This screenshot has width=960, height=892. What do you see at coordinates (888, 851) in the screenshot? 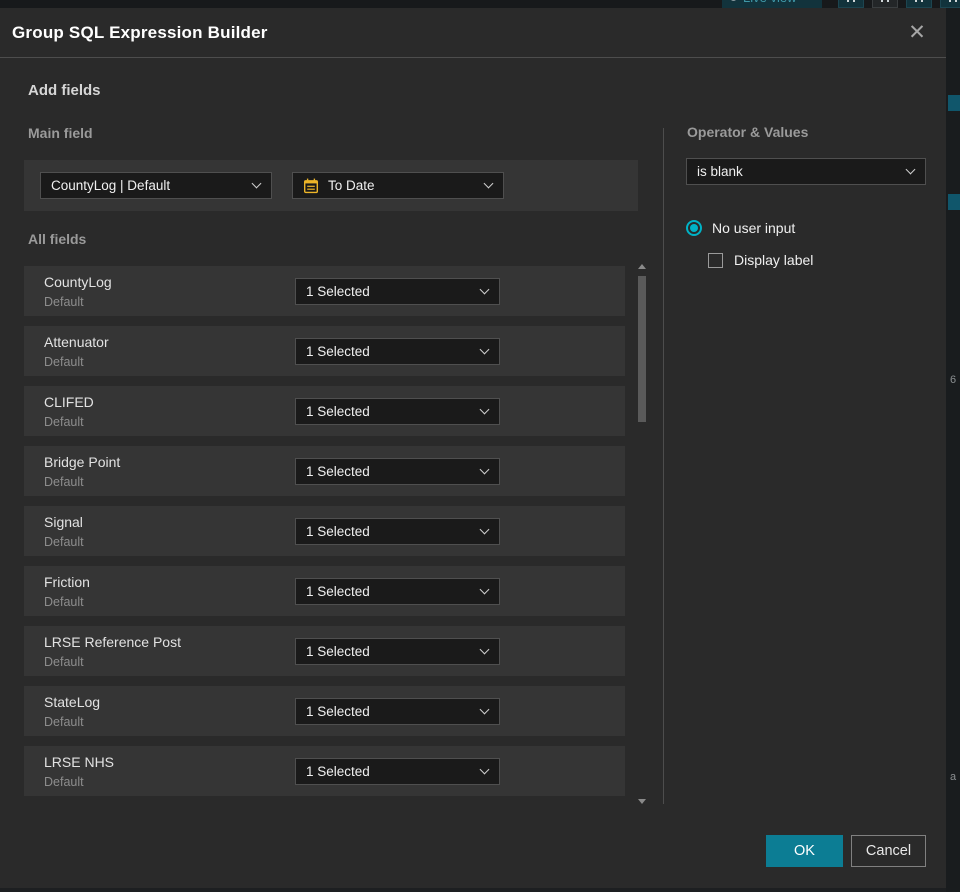
I see `cancel-button: Cancel` at bounding box center [888, 851].